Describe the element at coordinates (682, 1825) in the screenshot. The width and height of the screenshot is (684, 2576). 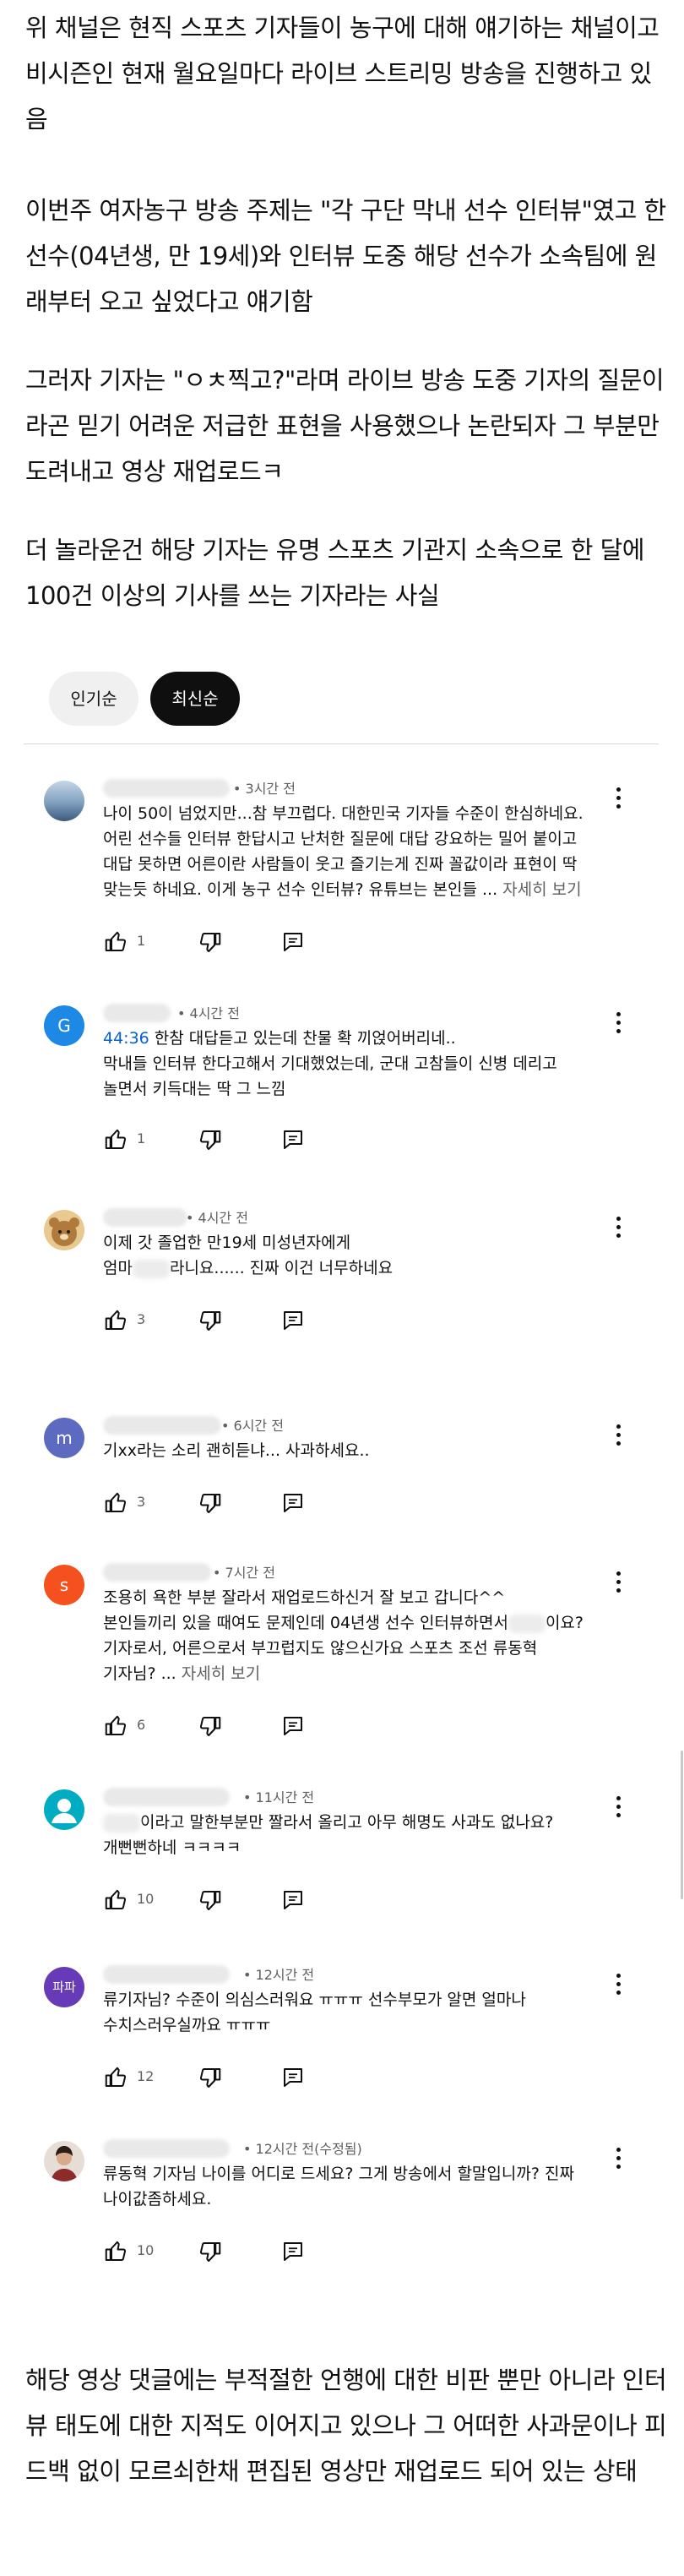
I see `scrollbar-thumb` at that location.